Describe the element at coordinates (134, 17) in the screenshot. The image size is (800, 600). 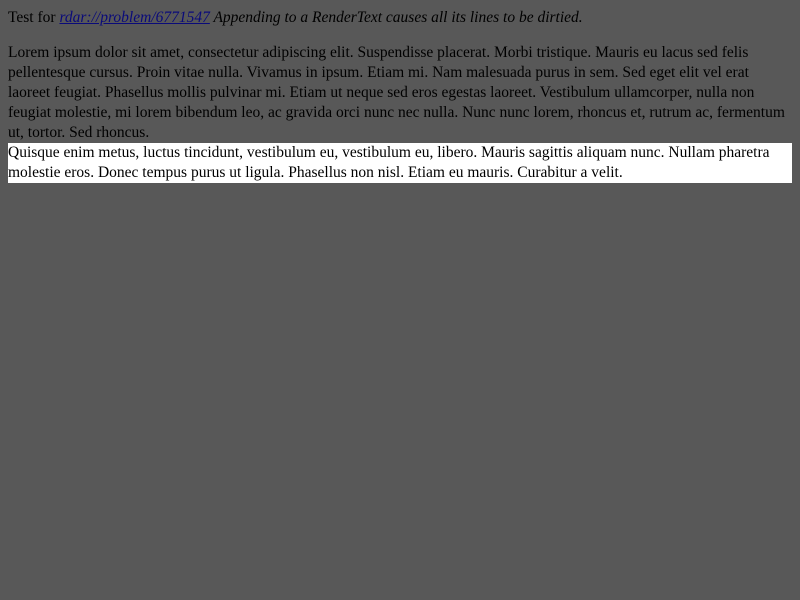
I see `bug-link: rdar://problem/6771547` at that location.